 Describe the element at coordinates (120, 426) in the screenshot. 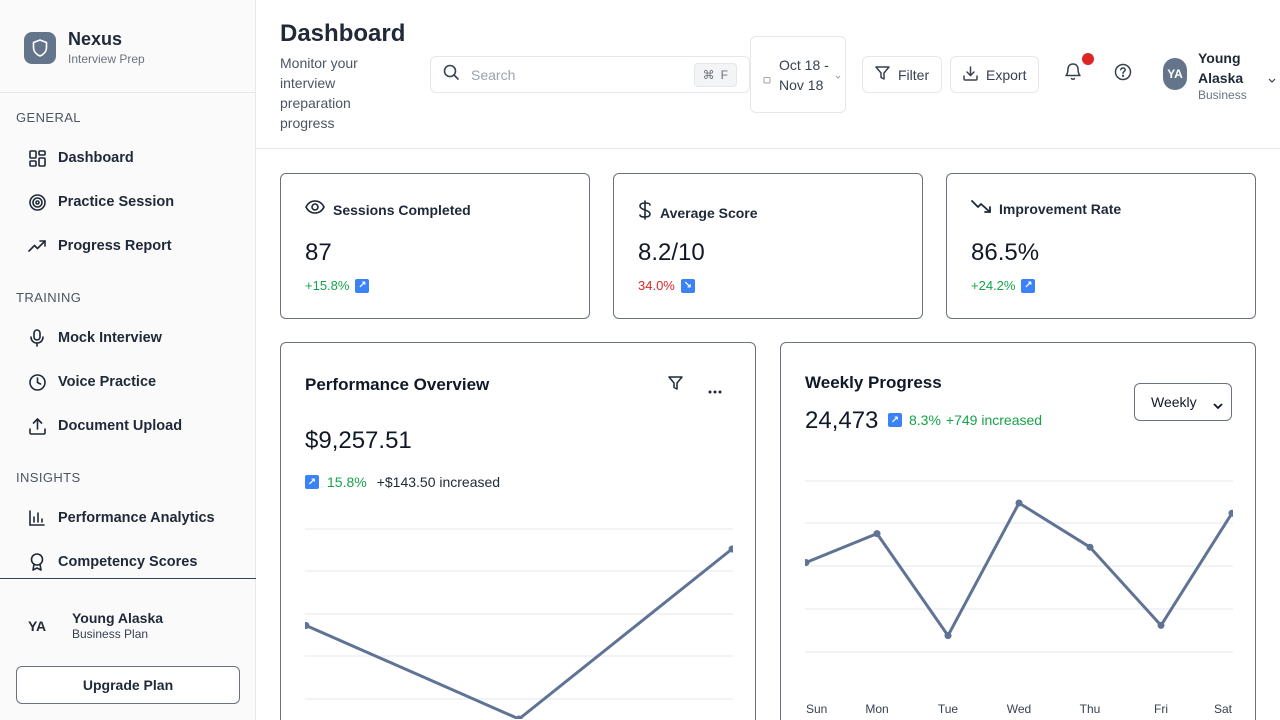

I see `sidebar-item-label: Document Upload` at that location.